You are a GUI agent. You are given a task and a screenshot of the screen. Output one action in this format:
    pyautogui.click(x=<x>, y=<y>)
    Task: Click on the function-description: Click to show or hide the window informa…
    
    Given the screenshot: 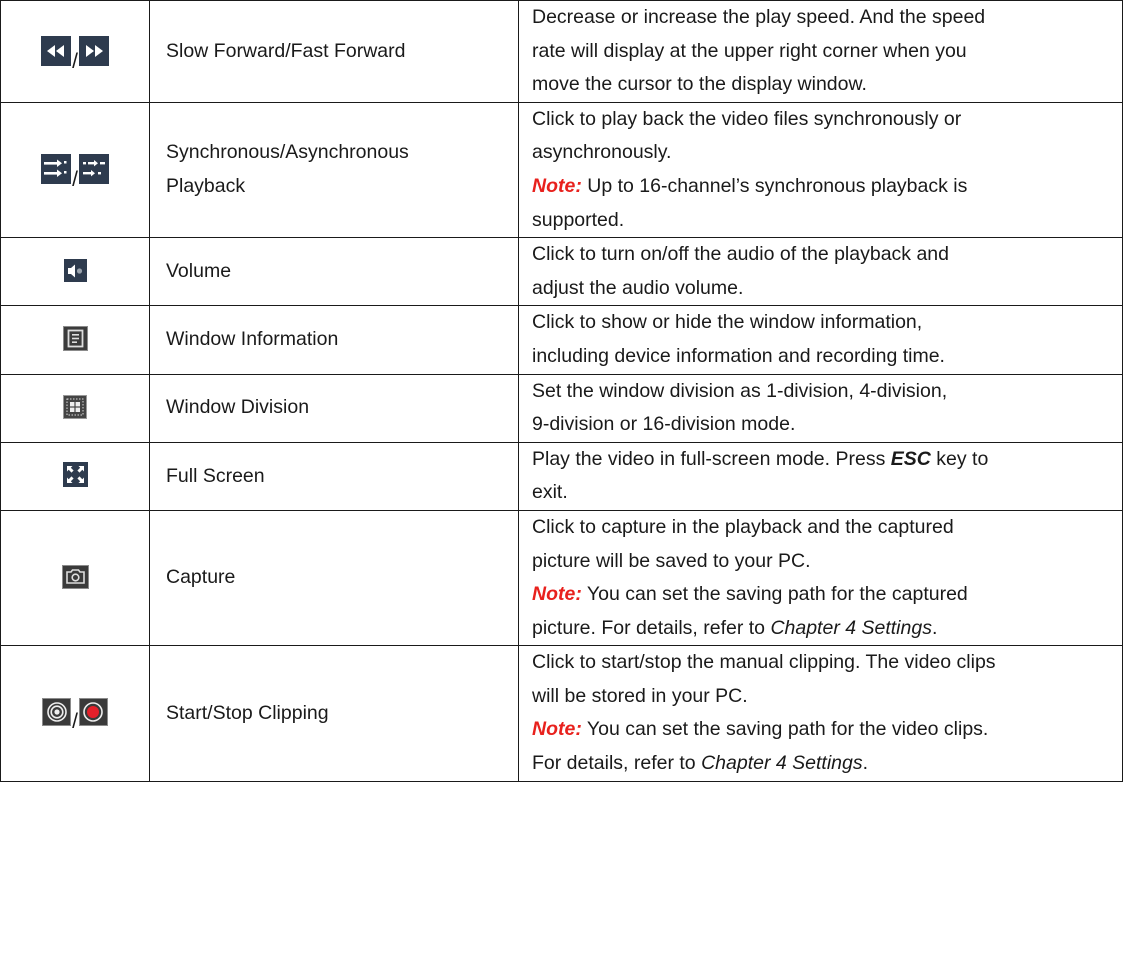 What is the action you would take?
    pyautogui.click(x=820, y=340)
    